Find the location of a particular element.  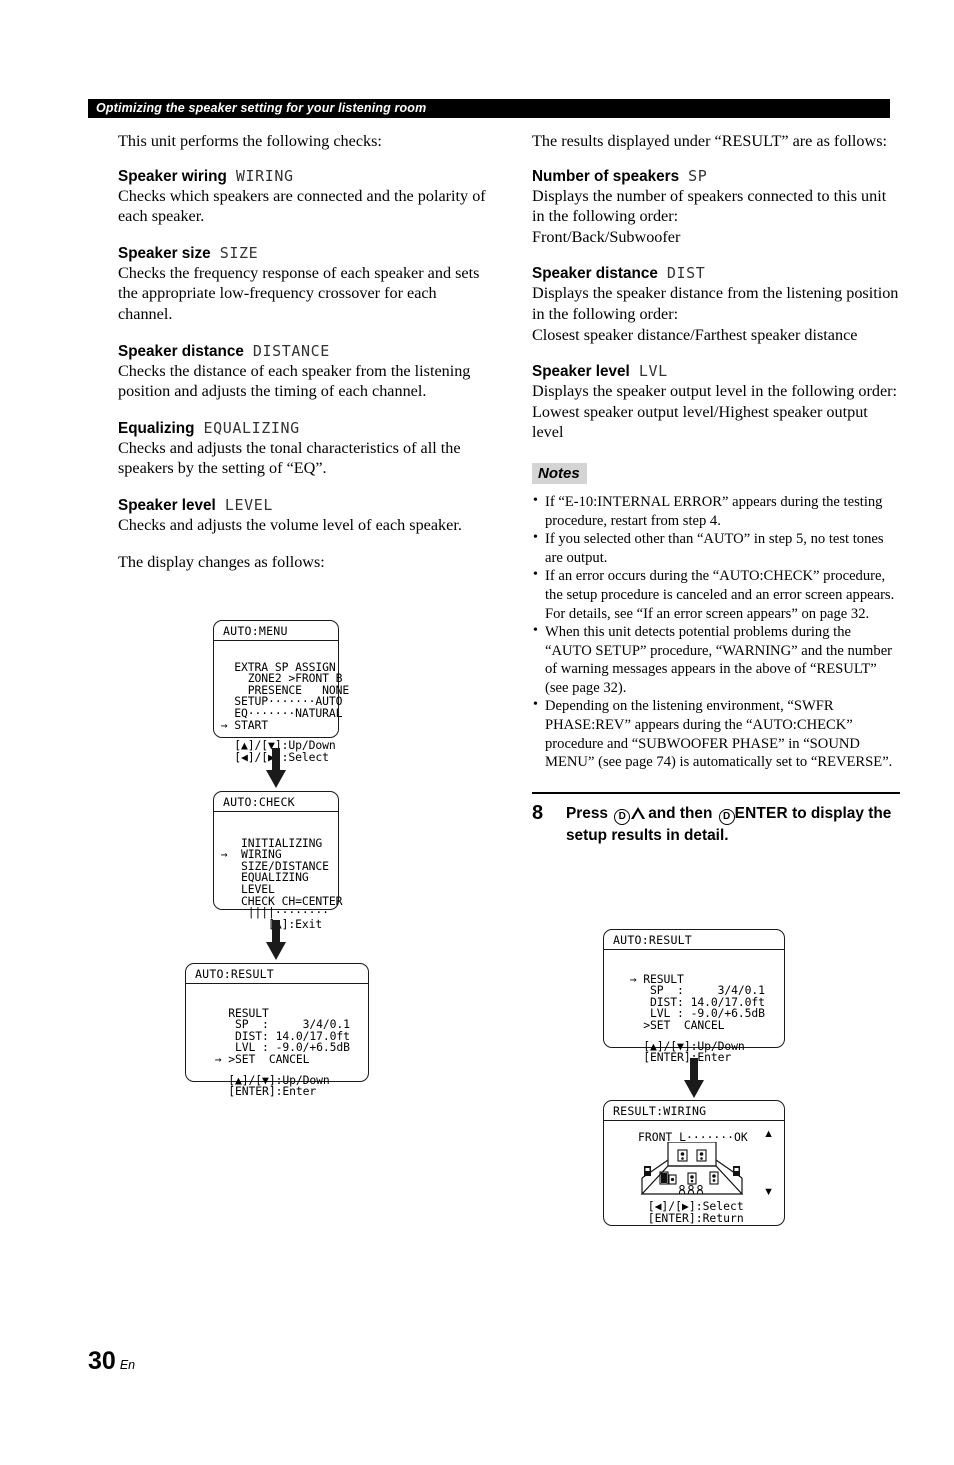

section-lcd-code: LEVEL is located at coordinates (248, 504).